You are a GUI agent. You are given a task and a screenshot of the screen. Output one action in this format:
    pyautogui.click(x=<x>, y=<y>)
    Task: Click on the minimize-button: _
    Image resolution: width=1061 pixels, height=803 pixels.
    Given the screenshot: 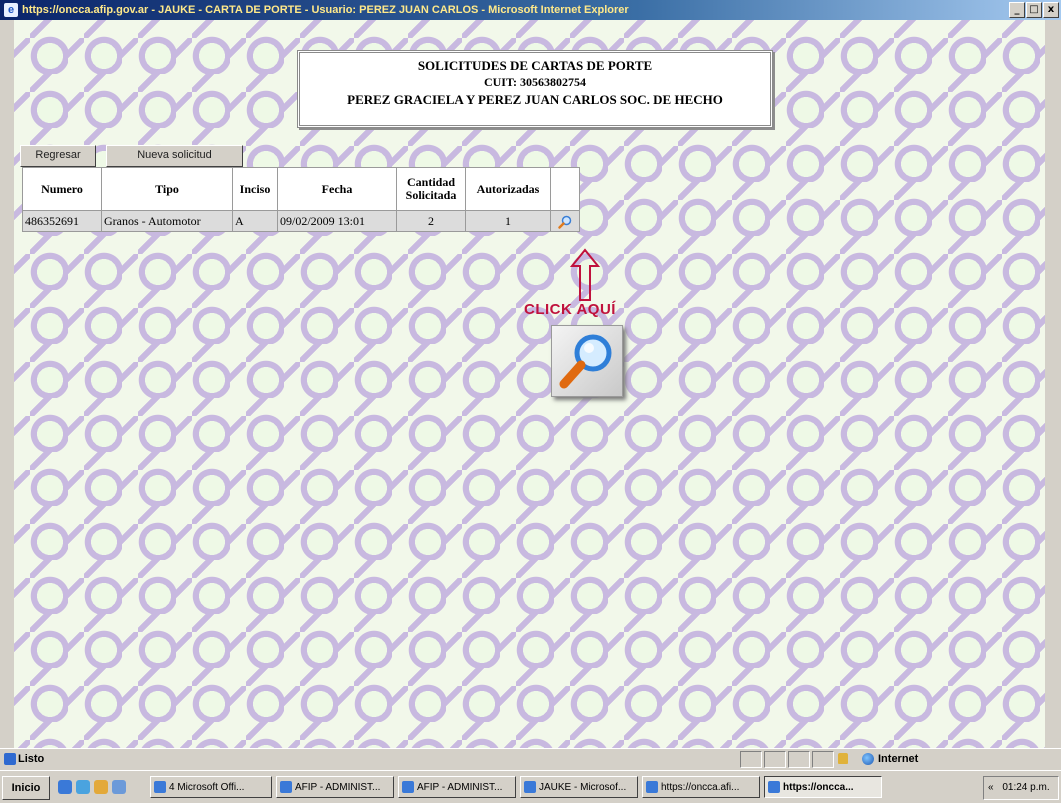 What is the action you would take?
    pyautogui.click(x=1017, y=10)
    